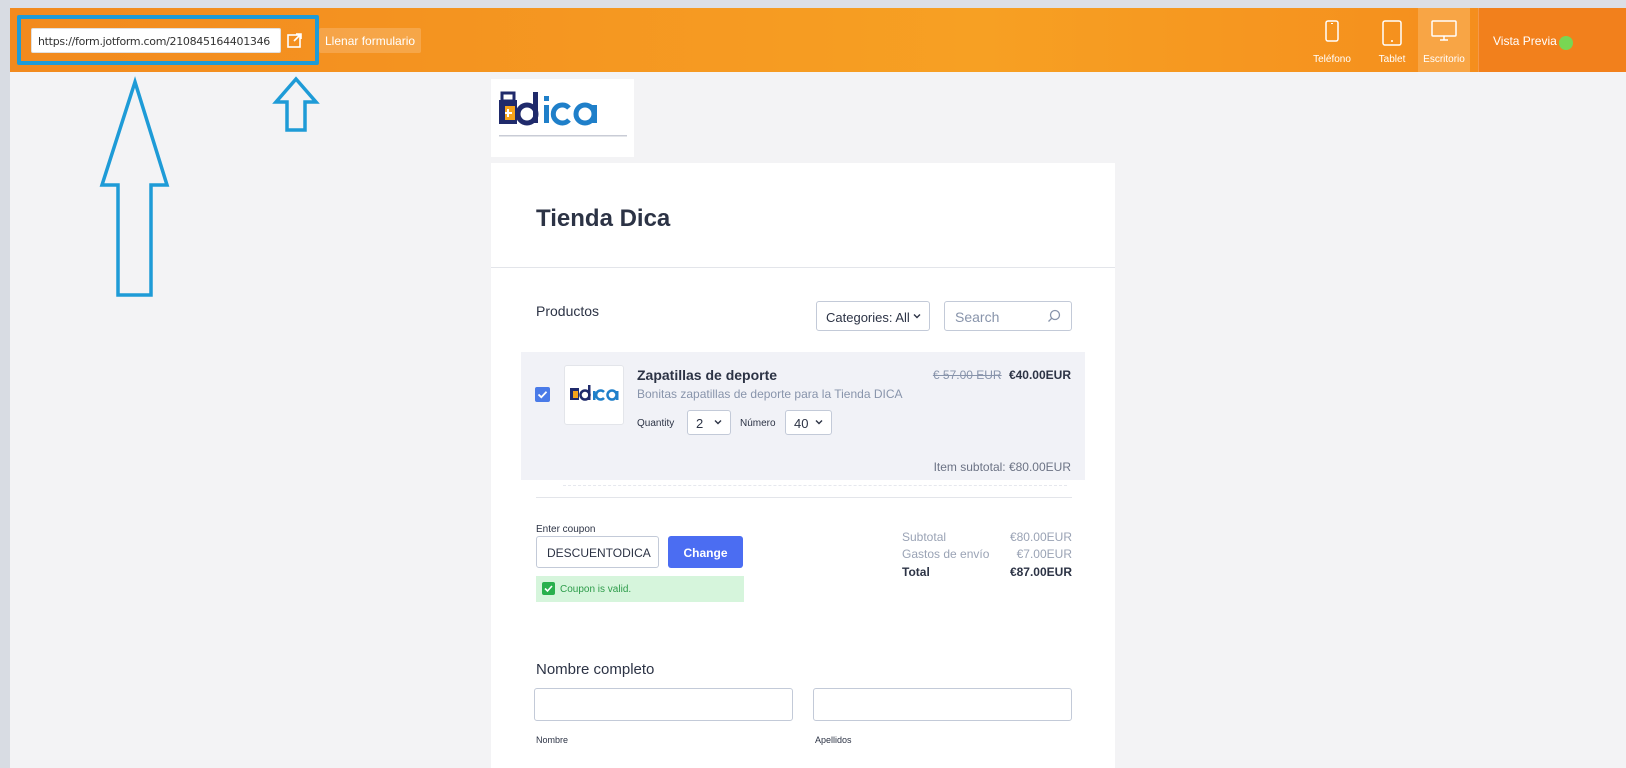 The width and height of the screenshot is (1626, 768). I want to click on device-label: Tablet, so click(1392, 59).